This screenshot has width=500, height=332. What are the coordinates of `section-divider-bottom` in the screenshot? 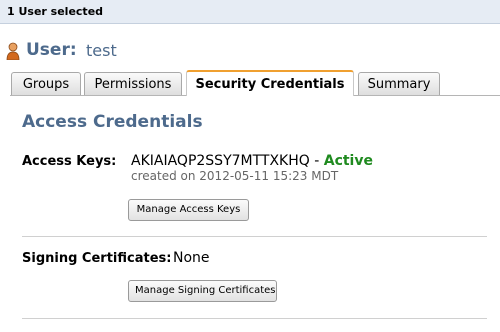 It's located at (254, 318).